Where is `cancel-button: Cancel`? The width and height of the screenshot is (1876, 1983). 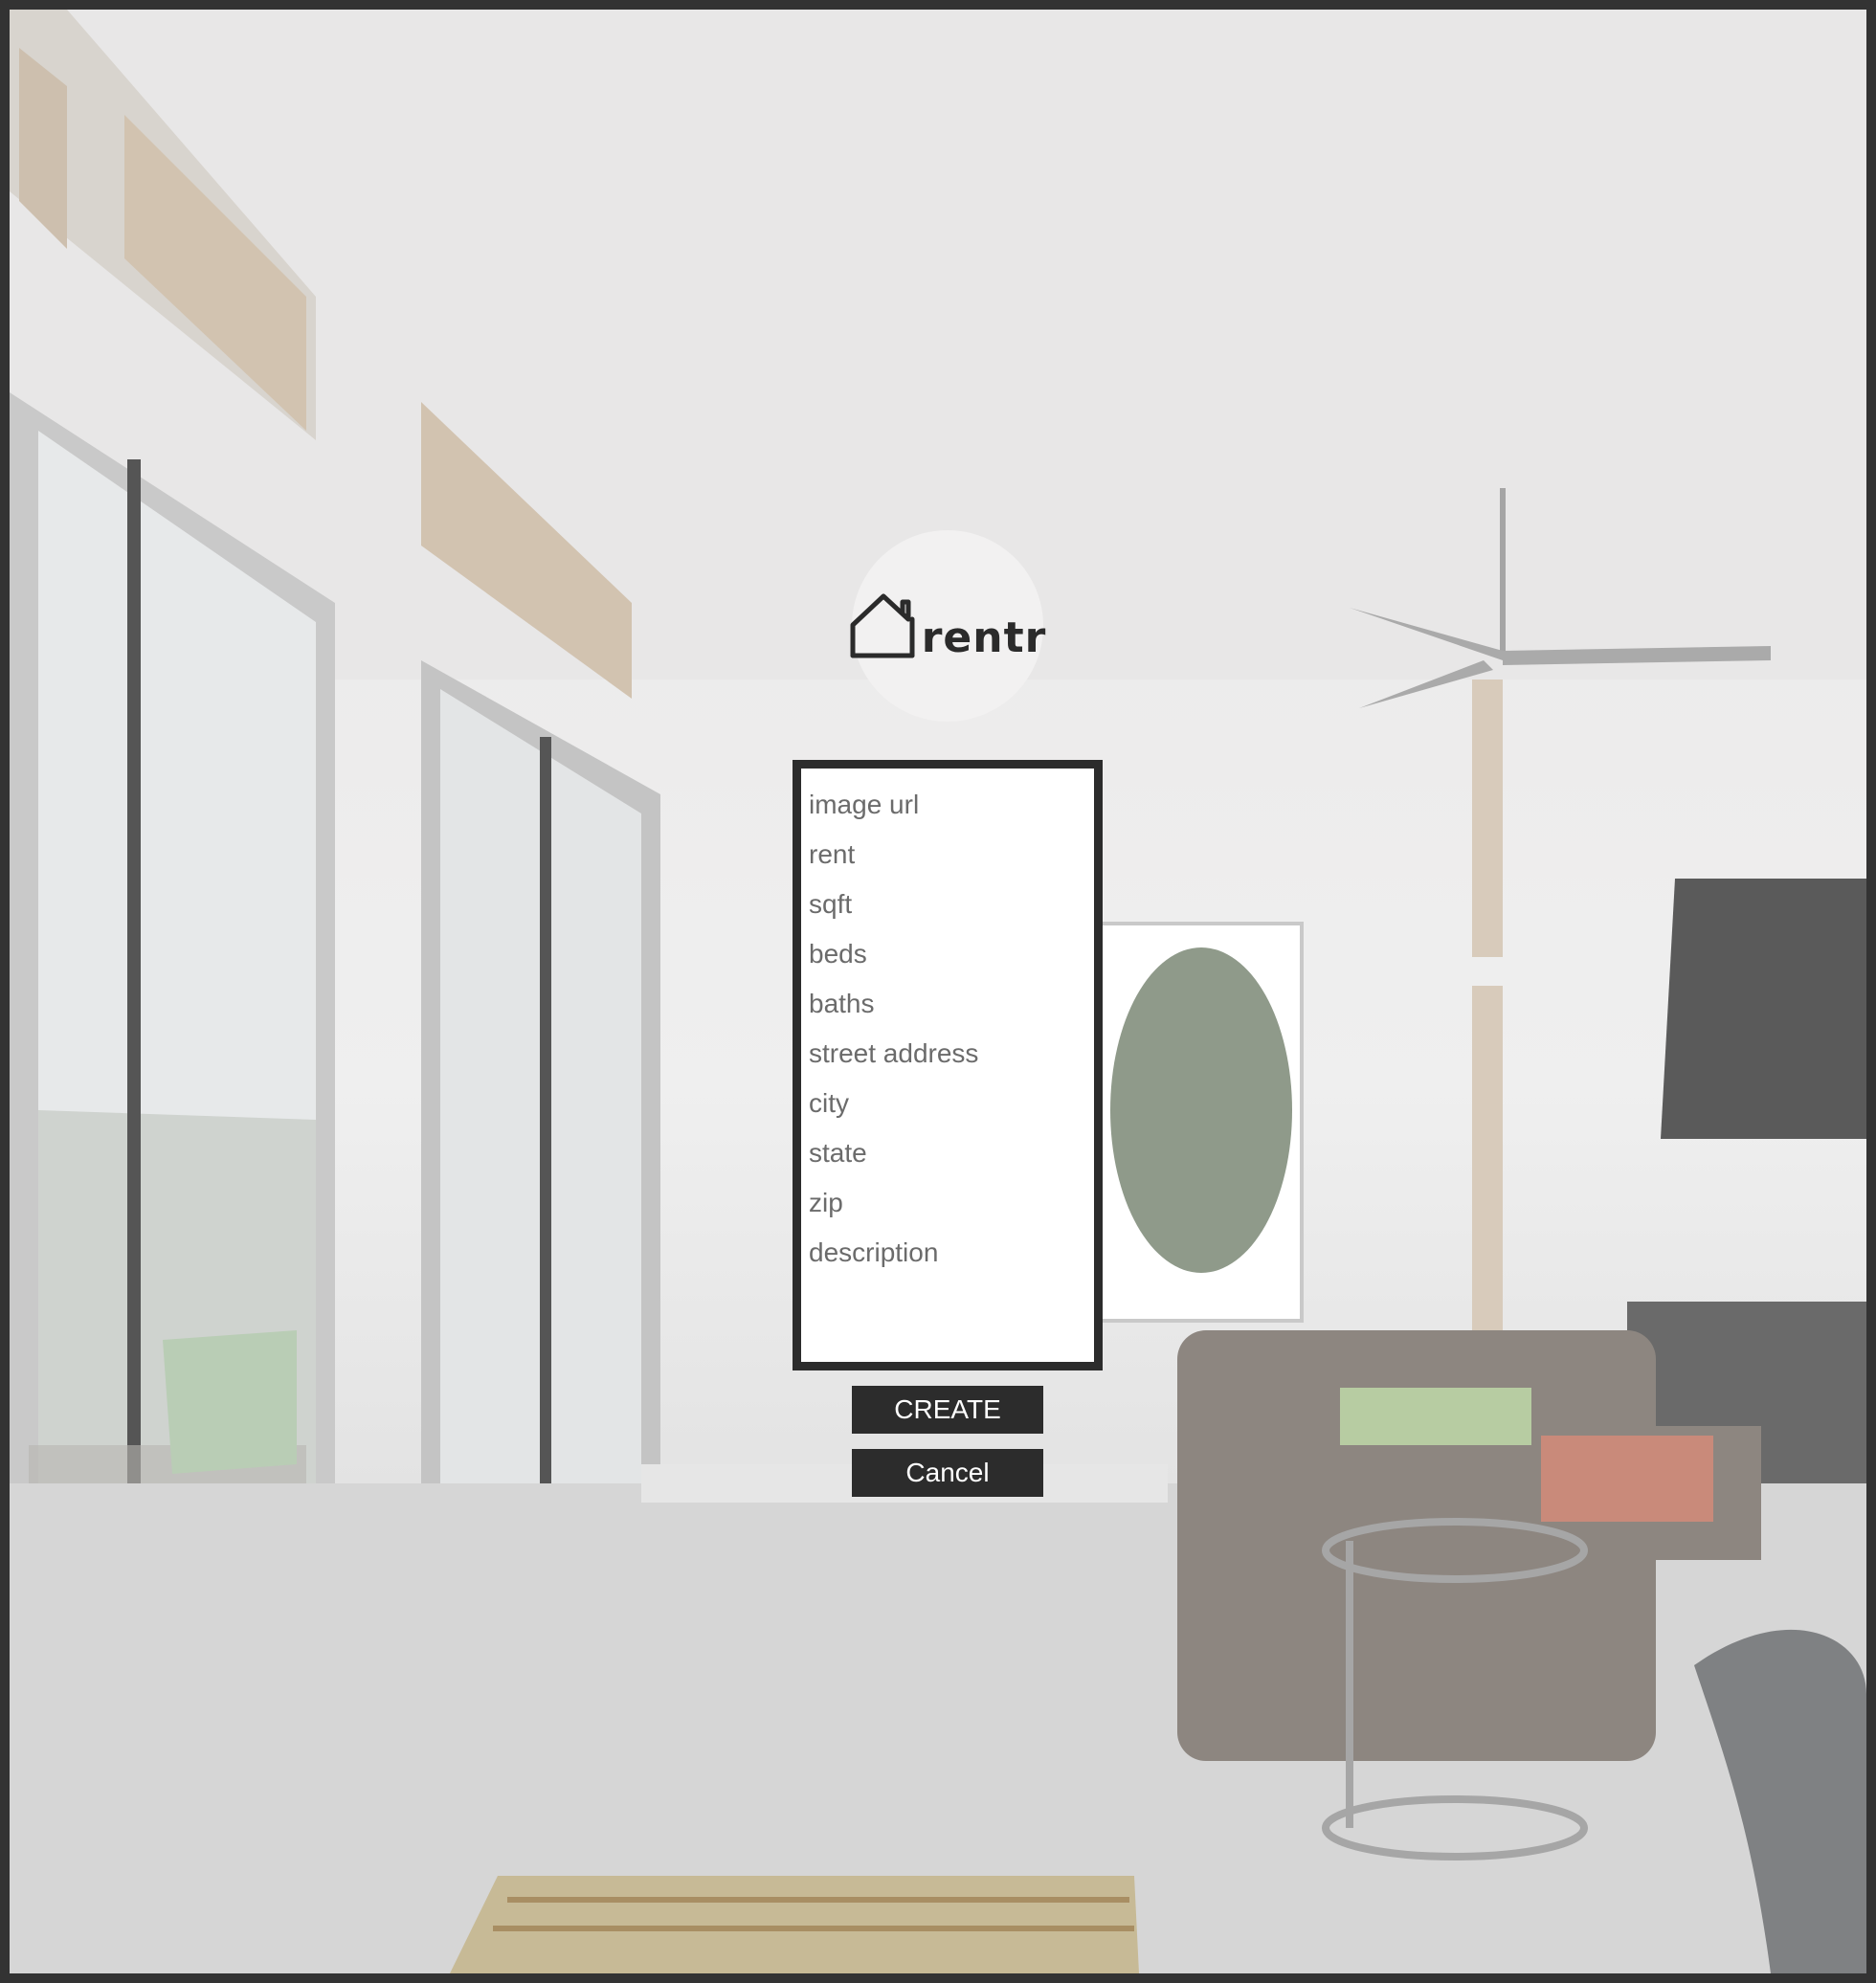
cancel-button: Cancel is located at coordinates (947, 1473).